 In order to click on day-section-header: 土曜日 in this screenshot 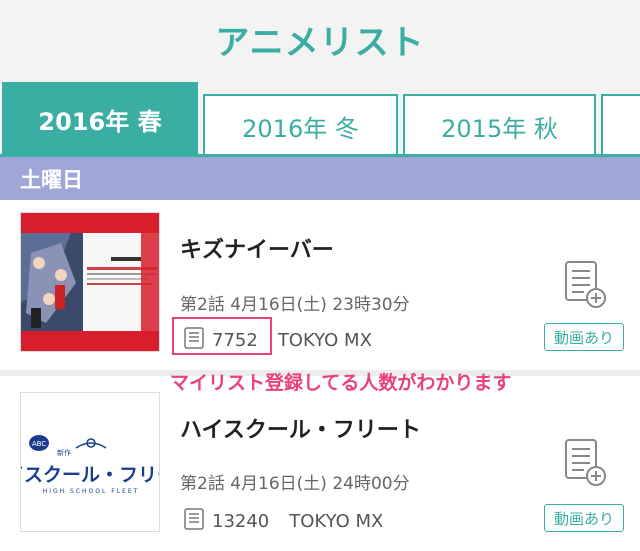, I will do `click(320, 178)`.